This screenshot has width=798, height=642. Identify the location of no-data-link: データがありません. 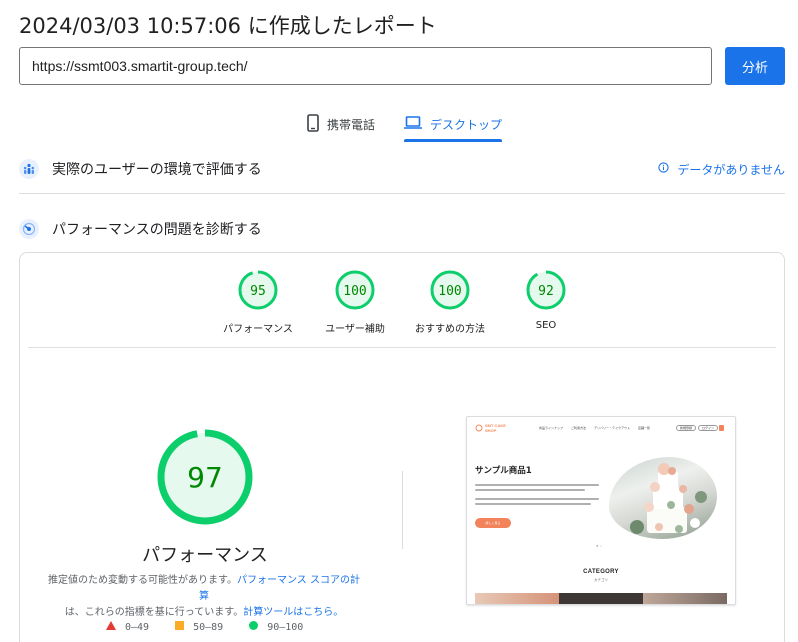
(721, 169).